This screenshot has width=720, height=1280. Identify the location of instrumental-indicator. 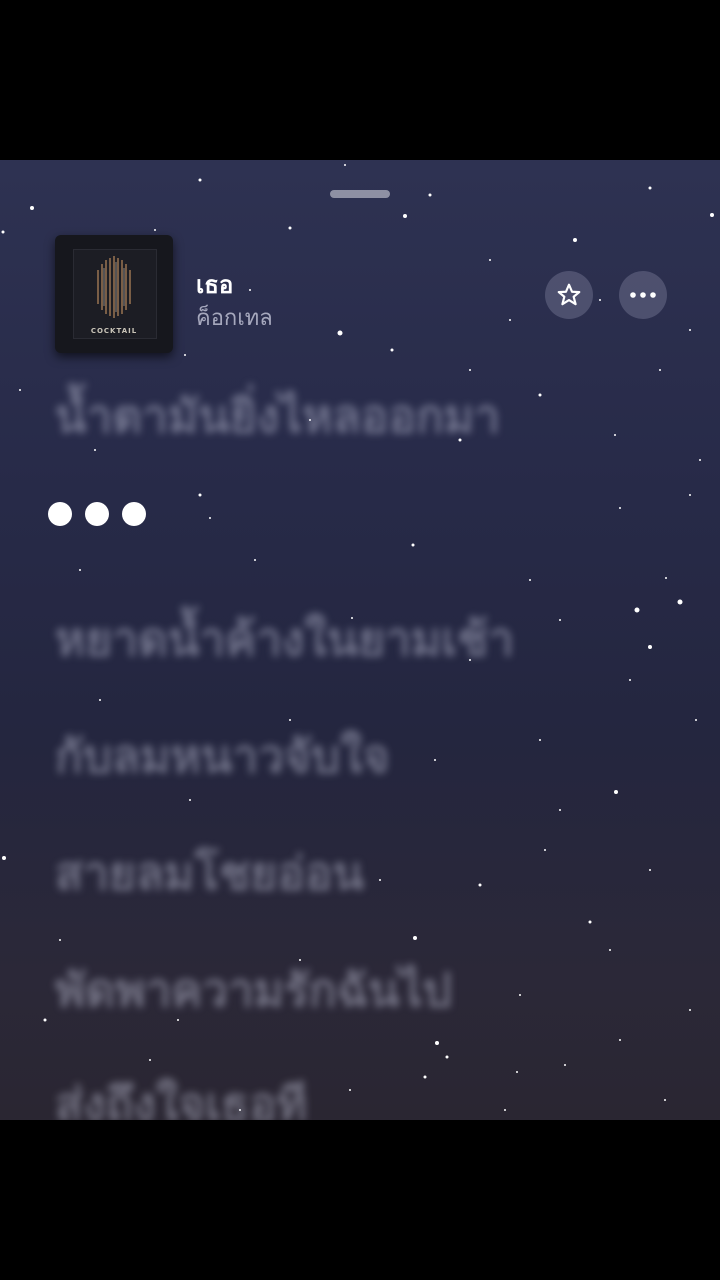
(97, 514).